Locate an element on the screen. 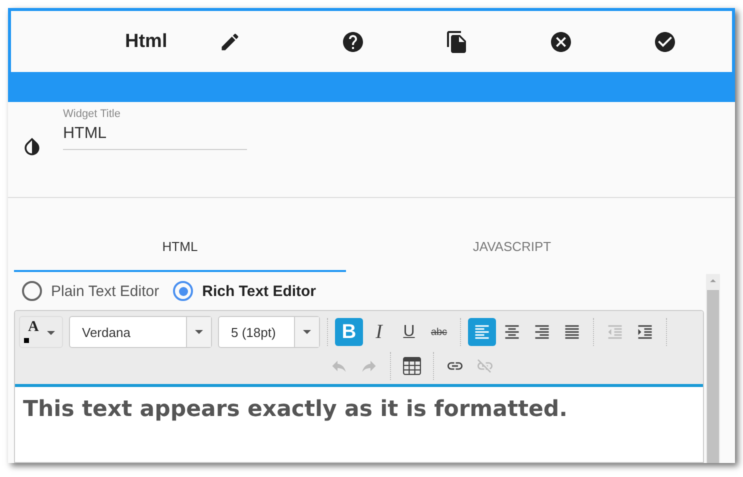 Image resolution: width=743 pixels, height=477 pixels. check-icon is located at coordinates (665, 42).